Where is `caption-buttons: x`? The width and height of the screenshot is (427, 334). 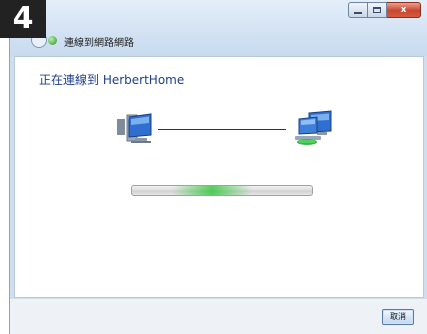
caption-buttons: x is located at coordinates (384, 10).